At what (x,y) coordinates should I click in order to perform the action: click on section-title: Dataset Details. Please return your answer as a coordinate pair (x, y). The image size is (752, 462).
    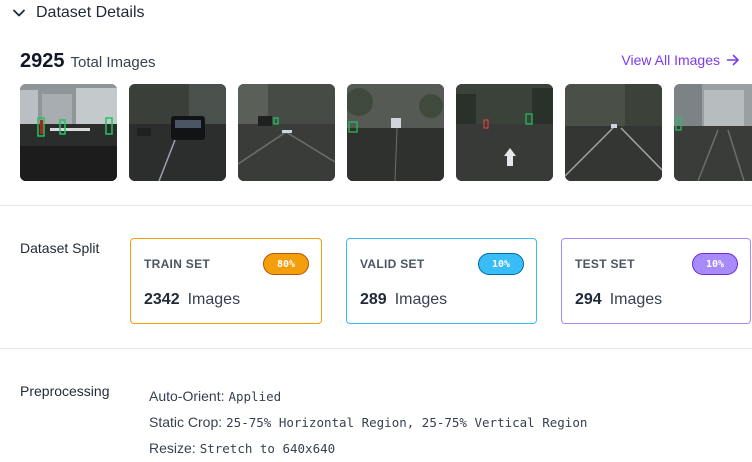
    Looking at the image, I should click on (90, 12).